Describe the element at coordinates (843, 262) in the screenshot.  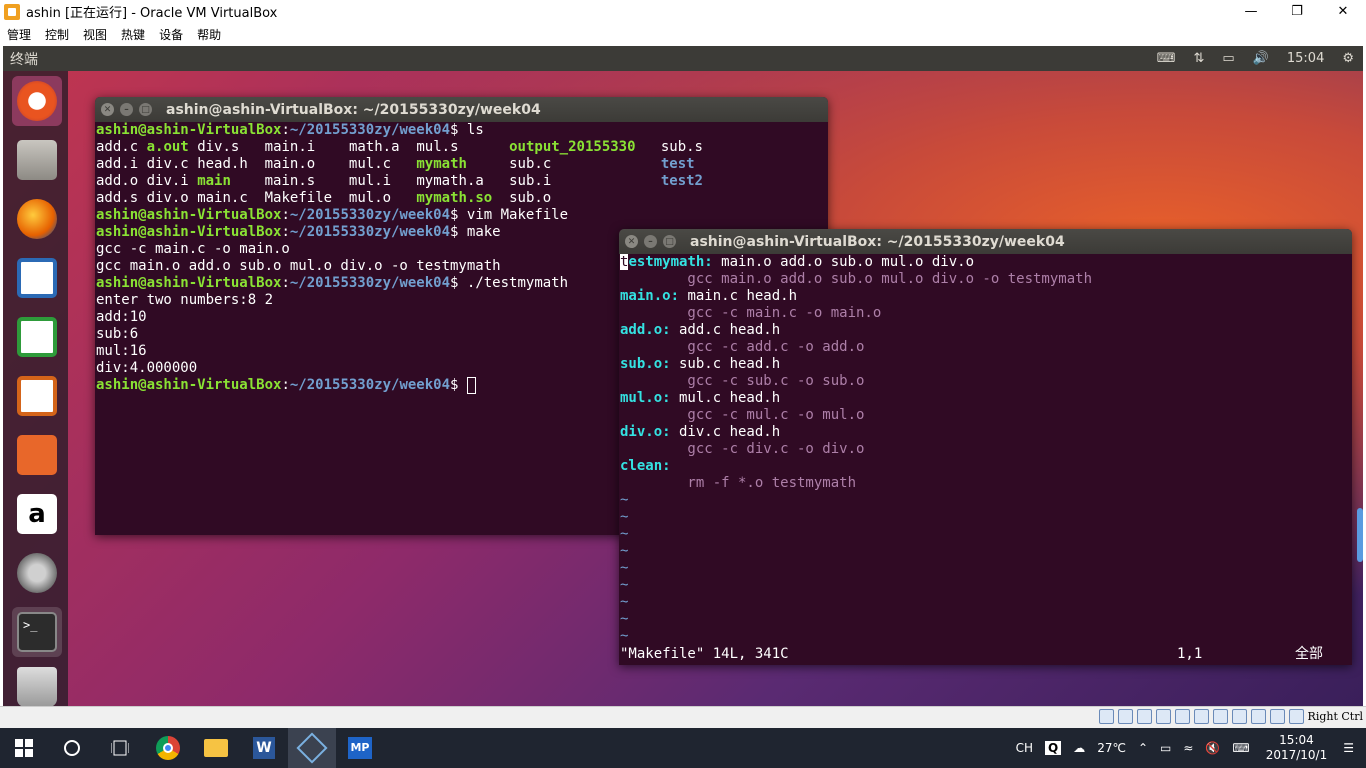
I see `rule-deps: main.o add.o sub.o mul.o div.o` at that location.